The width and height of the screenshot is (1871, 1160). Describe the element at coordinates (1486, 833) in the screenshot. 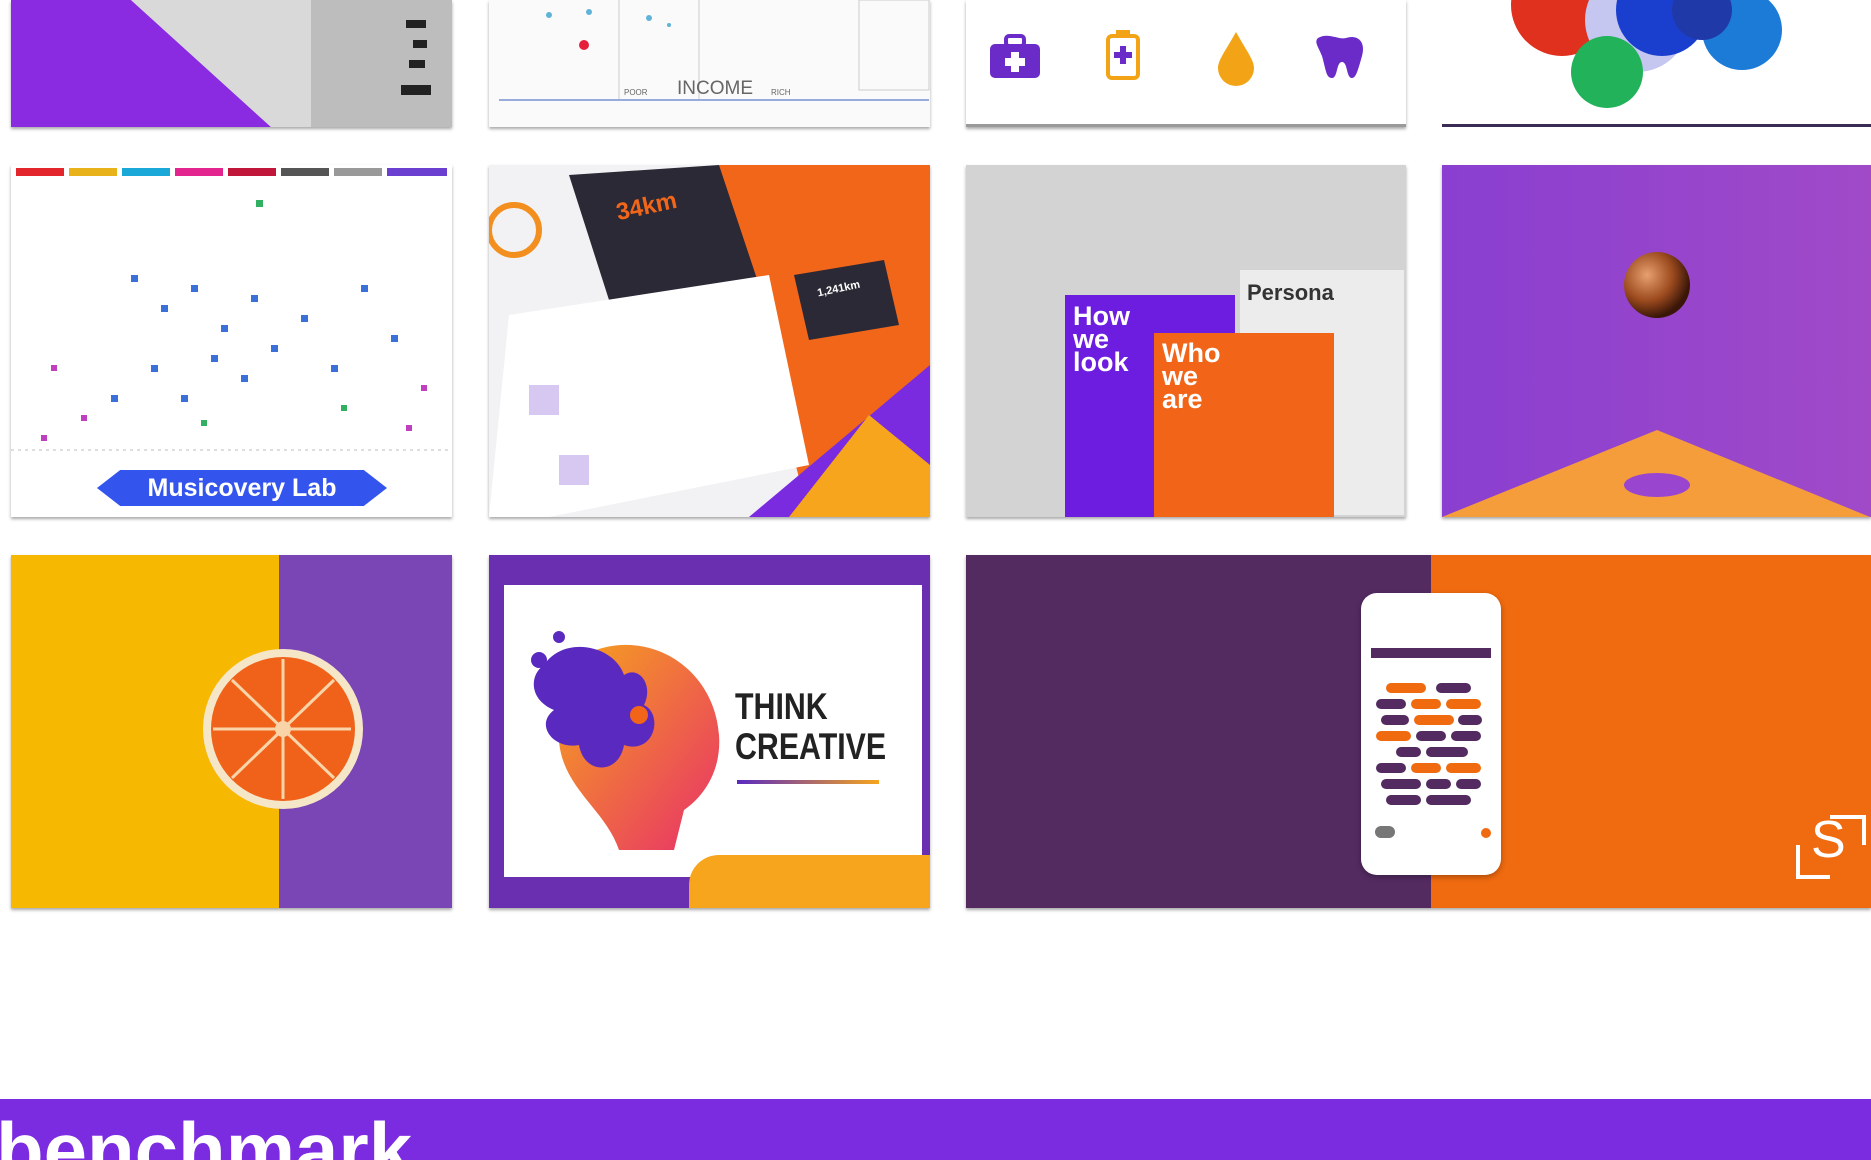

I see `phone-dot` at that location.